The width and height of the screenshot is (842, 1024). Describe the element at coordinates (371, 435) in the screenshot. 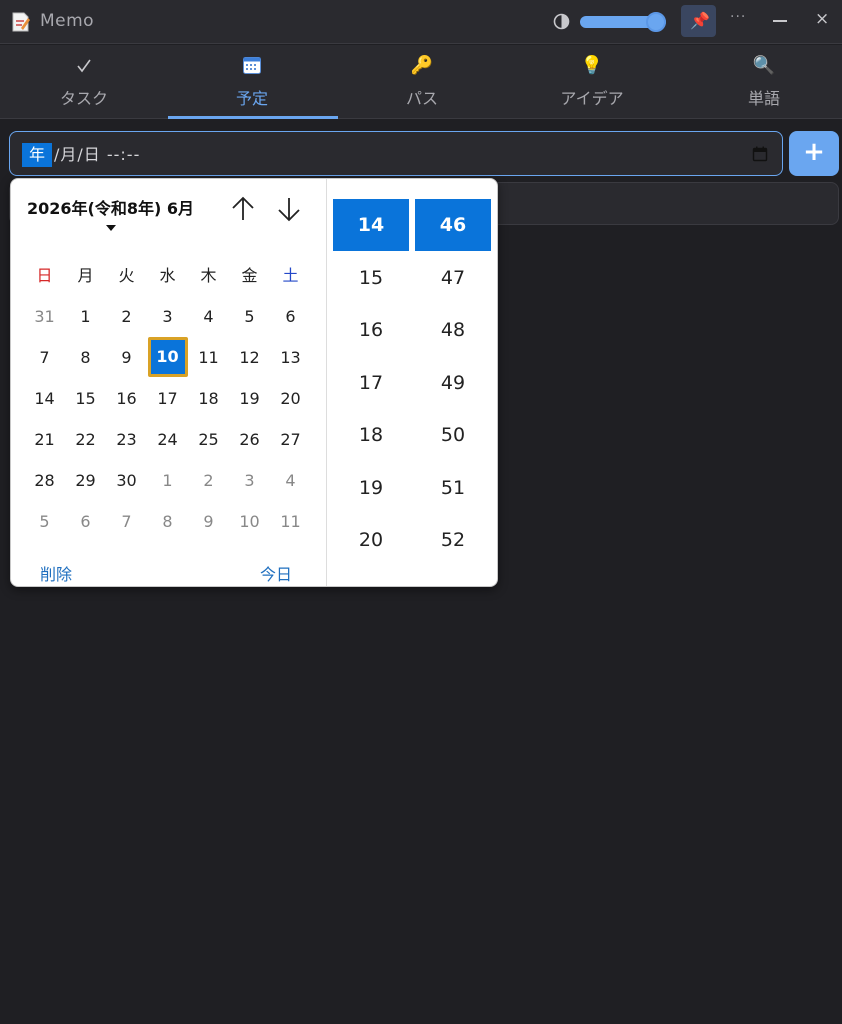

I see `hour-option: 18` at that location.